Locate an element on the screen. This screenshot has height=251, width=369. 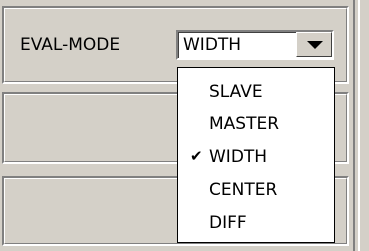
option-slave: SLAVE is located at coordinates (256, 92).